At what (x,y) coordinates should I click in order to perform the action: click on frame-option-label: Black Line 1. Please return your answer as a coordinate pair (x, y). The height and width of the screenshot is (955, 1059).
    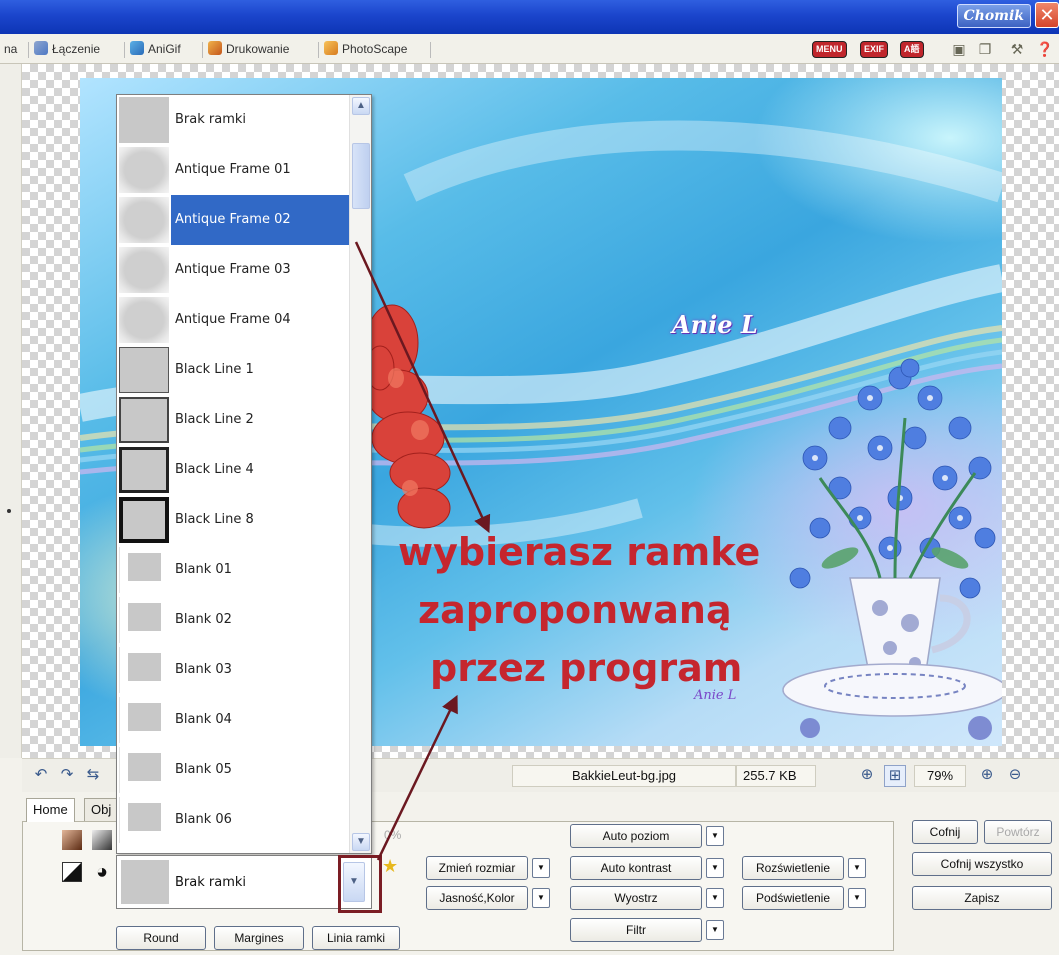
    Looking at the image, I should click on (214, 369).